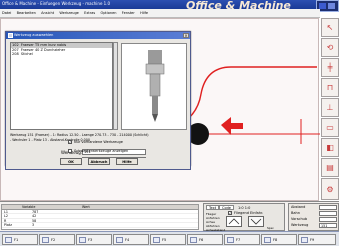 The height and width of the screenshot is (246, 339). I want to click on f5-button: F5, so click(168, 239).